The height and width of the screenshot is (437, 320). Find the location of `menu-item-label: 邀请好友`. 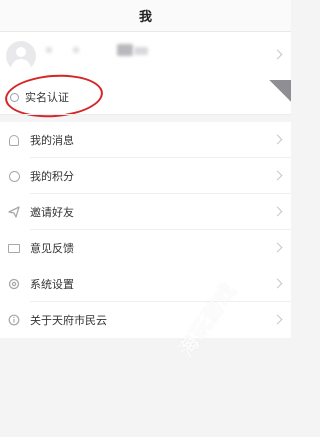

menu-item-label: 邀请好友 is located at coordinates (52, 212).